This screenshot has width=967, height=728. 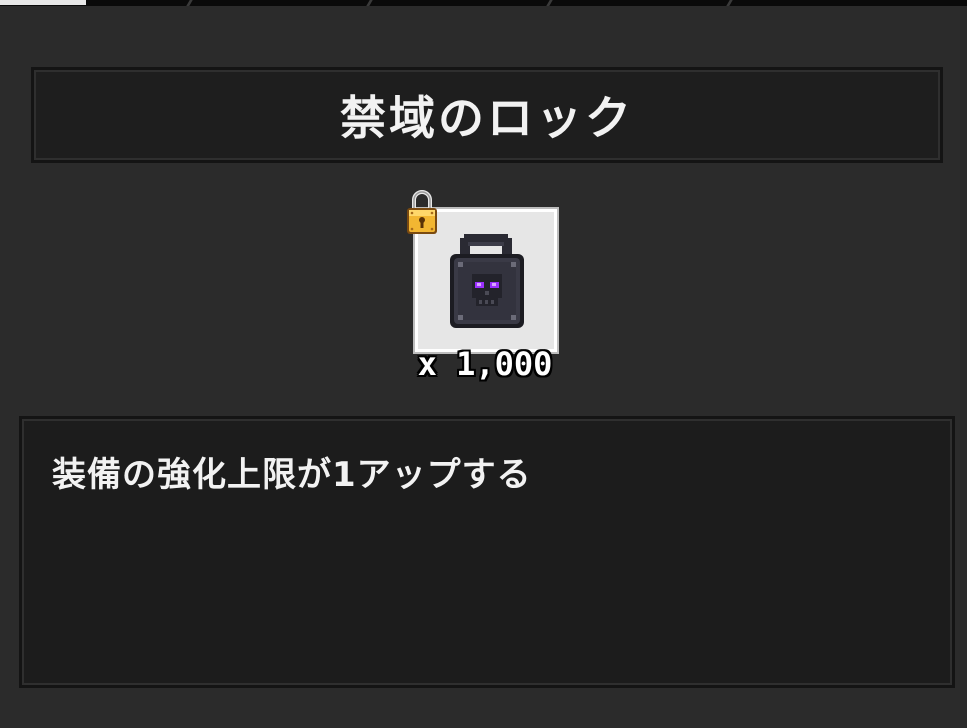 What do you see at coordinates (483, 3) in the screenshot?
I see `top-tab-bar` at bounding box center [483, 3].